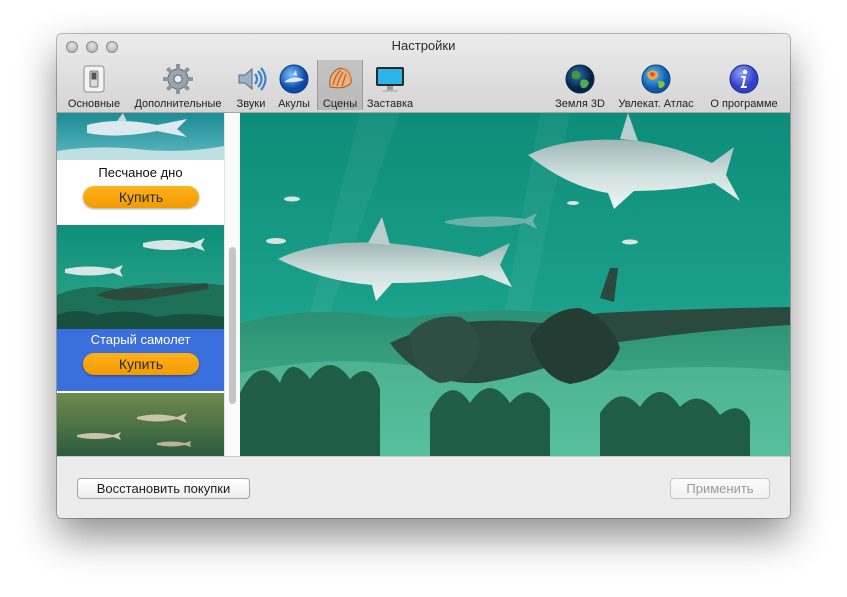 The image size is (847, 597). I want to click on toolbar-item-sharks: Акулы, so click(294, 85).